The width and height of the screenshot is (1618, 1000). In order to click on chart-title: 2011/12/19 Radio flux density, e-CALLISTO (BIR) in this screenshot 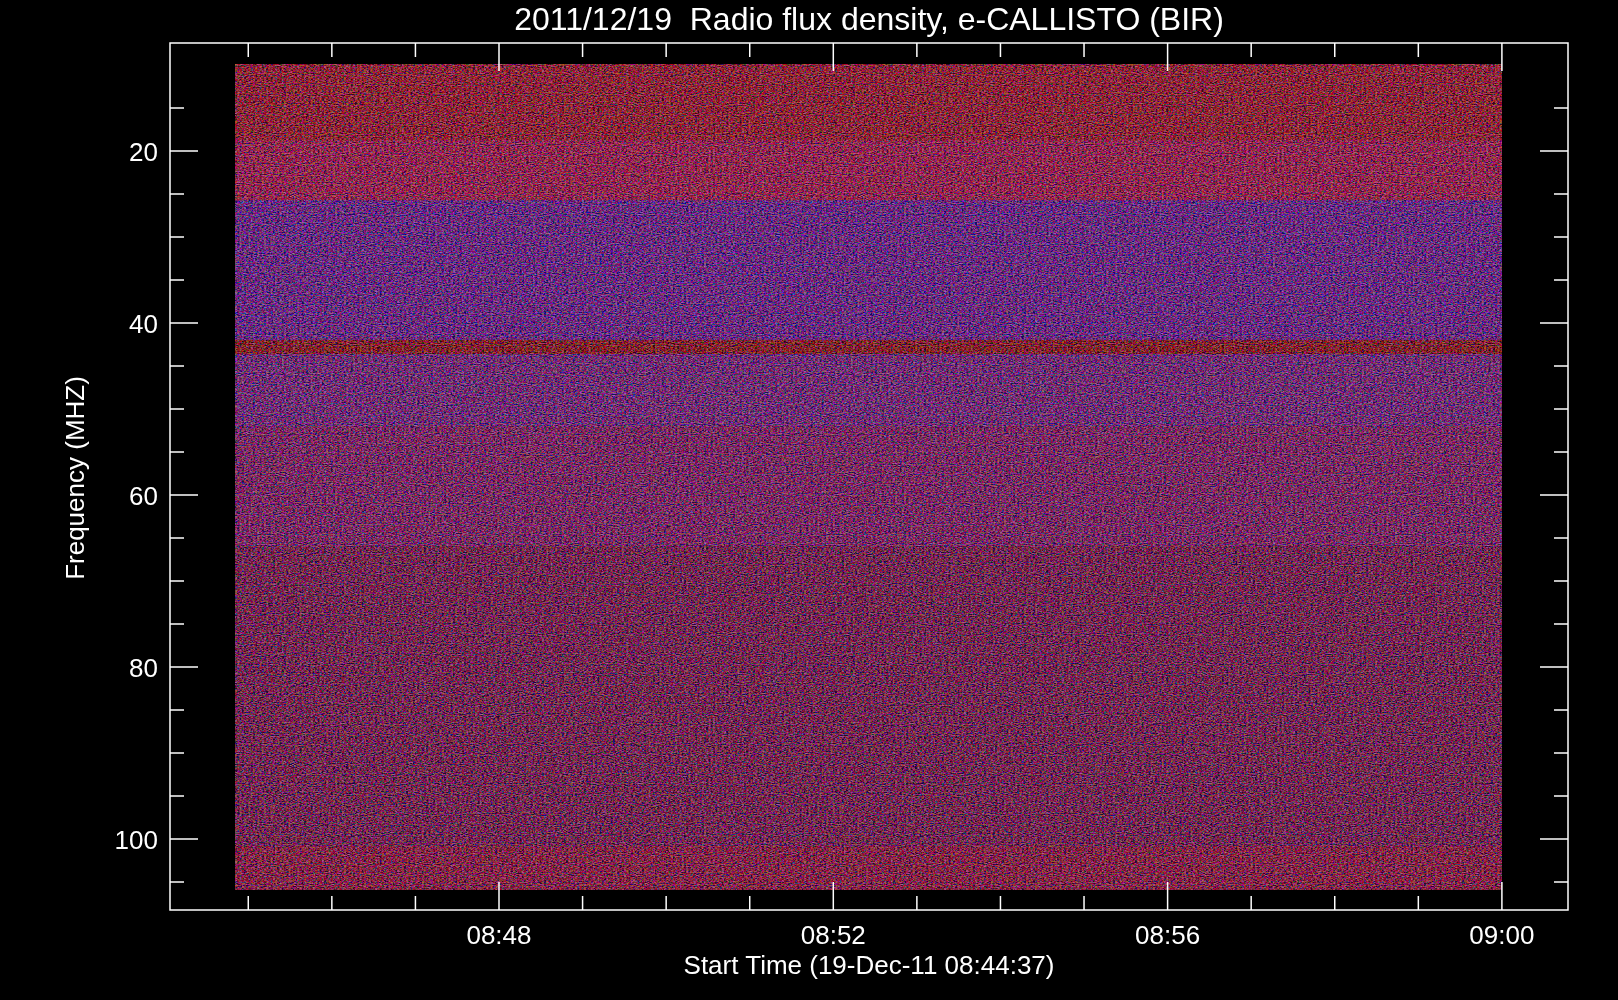, I will do `click(869, 19)`.